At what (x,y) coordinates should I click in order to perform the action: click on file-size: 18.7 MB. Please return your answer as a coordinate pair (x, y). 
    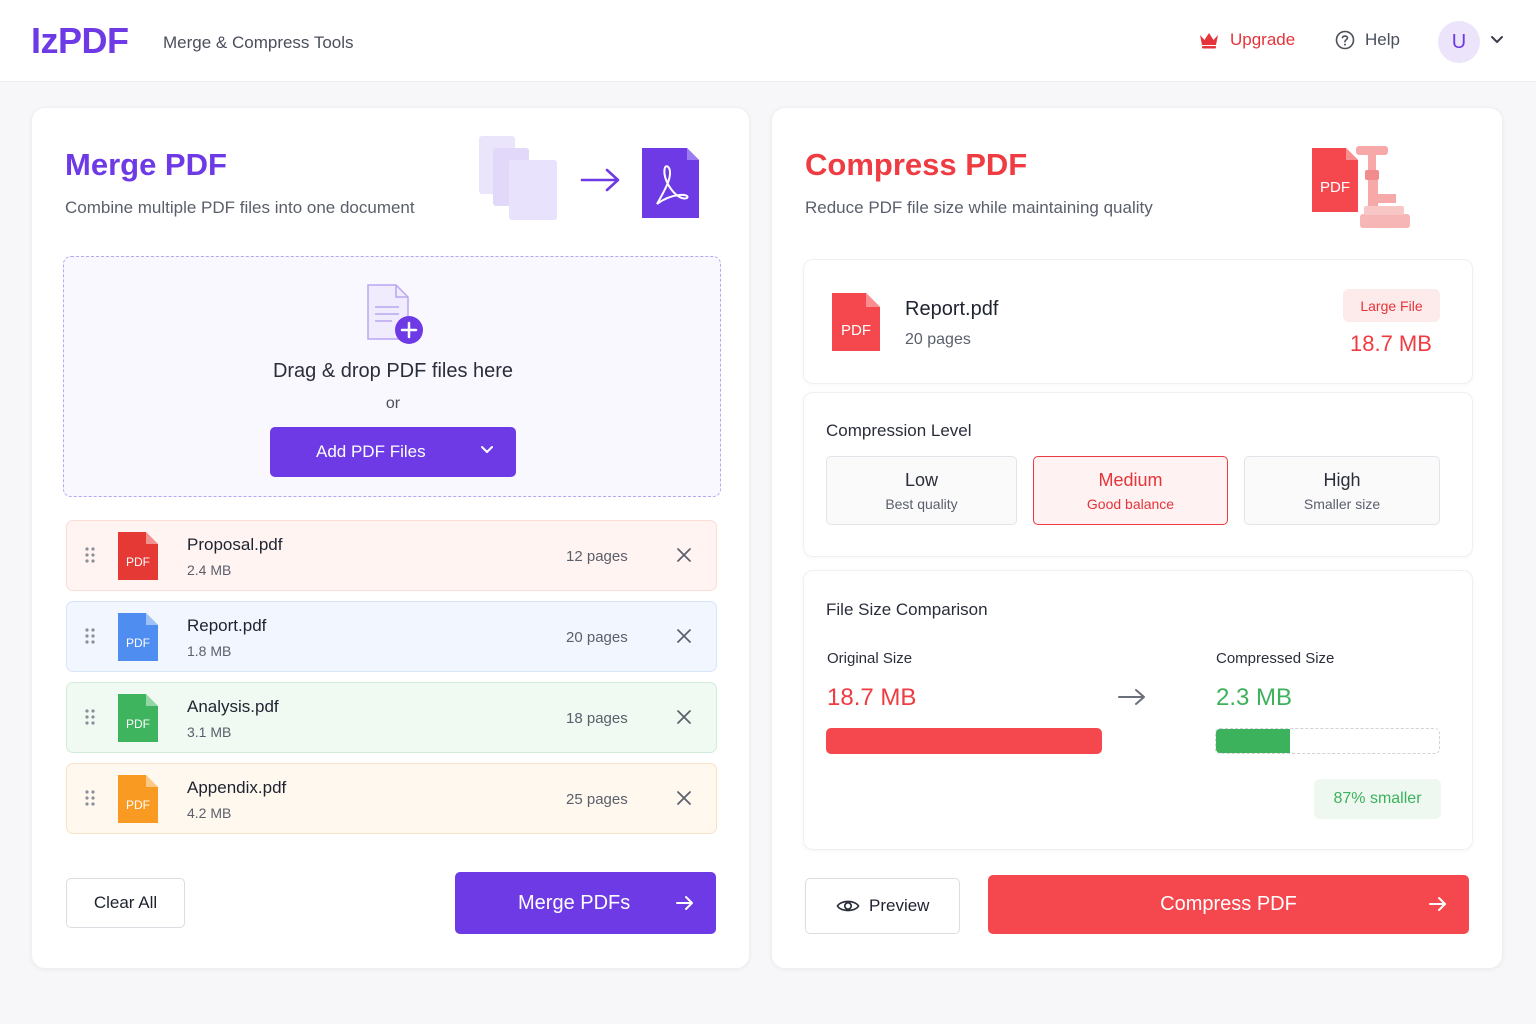
    Looking at the image, I should click on (1391, 343).